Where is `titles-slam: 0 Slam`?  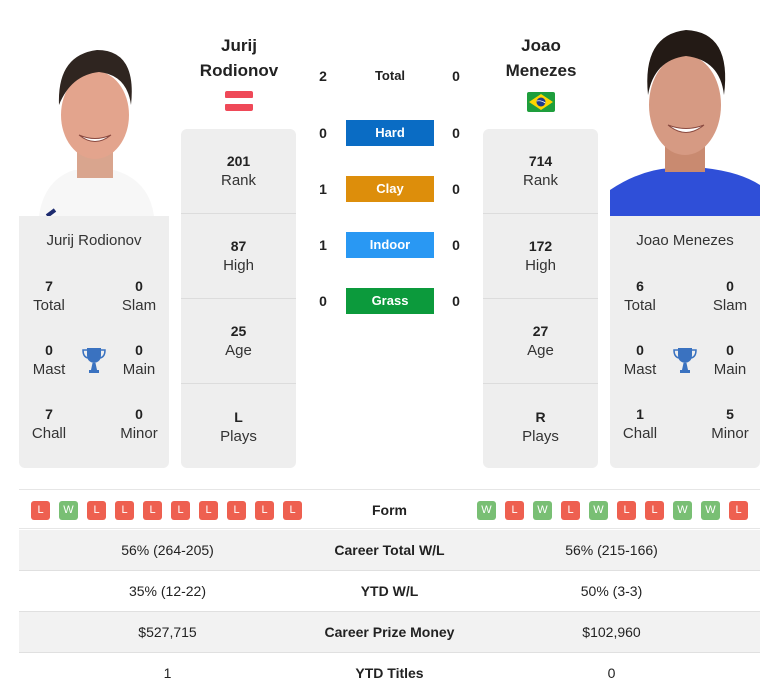
titles-slam: 0 Slam is located at coordinates (139, 296).